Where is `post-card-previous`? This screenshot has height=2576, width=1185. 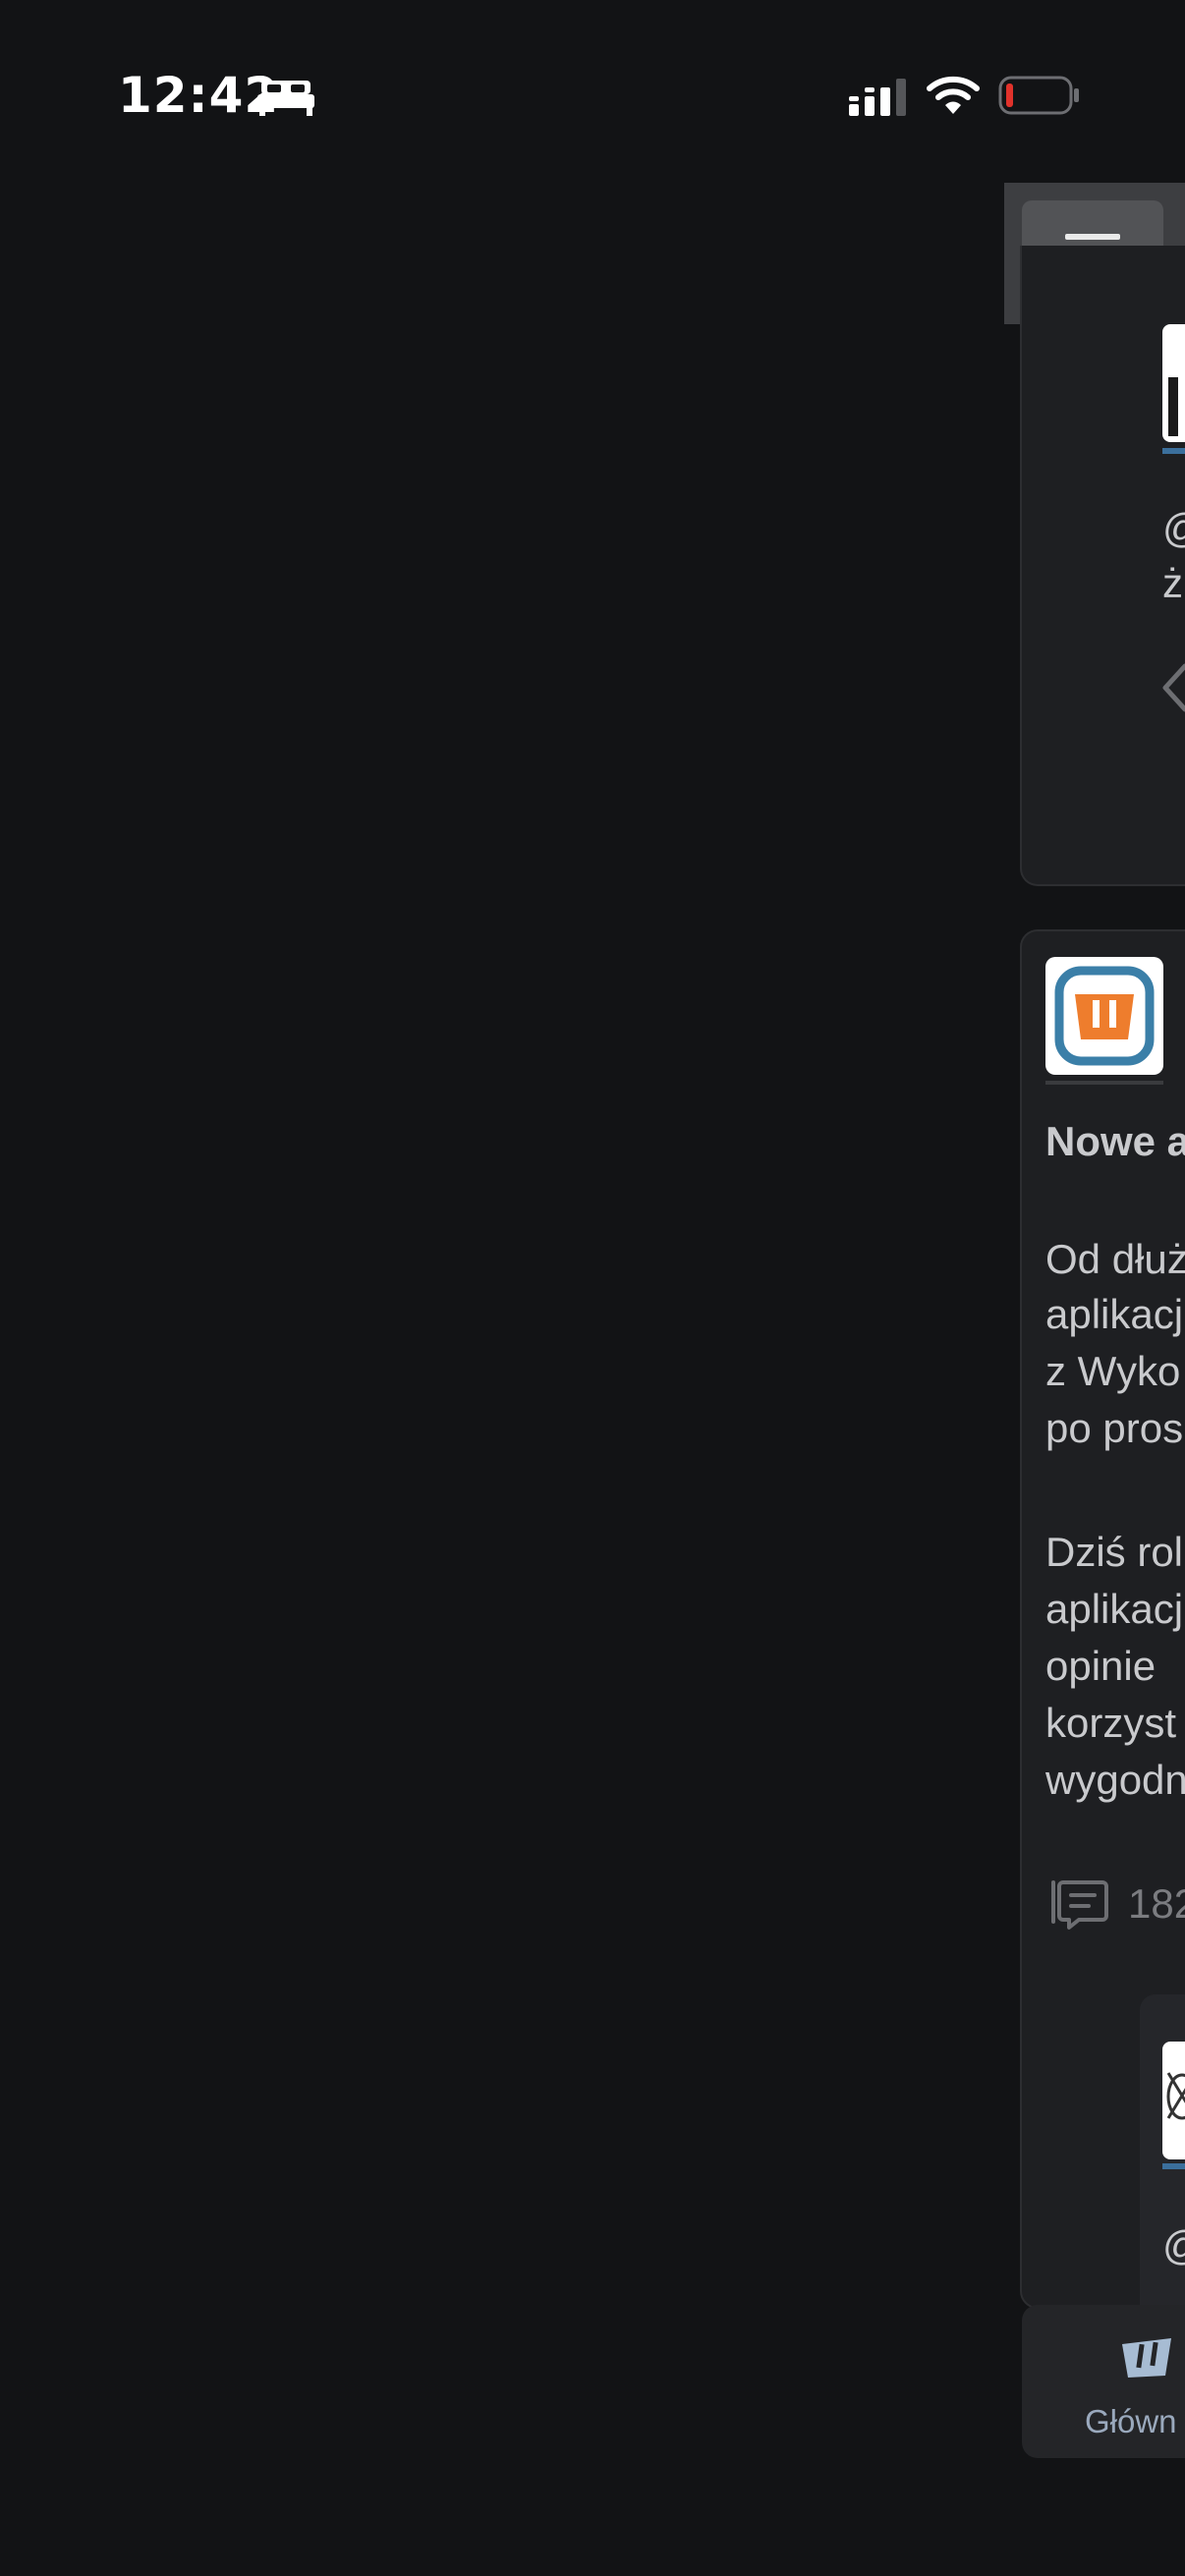 post-card-previous is located at coordinates (1103, 566).